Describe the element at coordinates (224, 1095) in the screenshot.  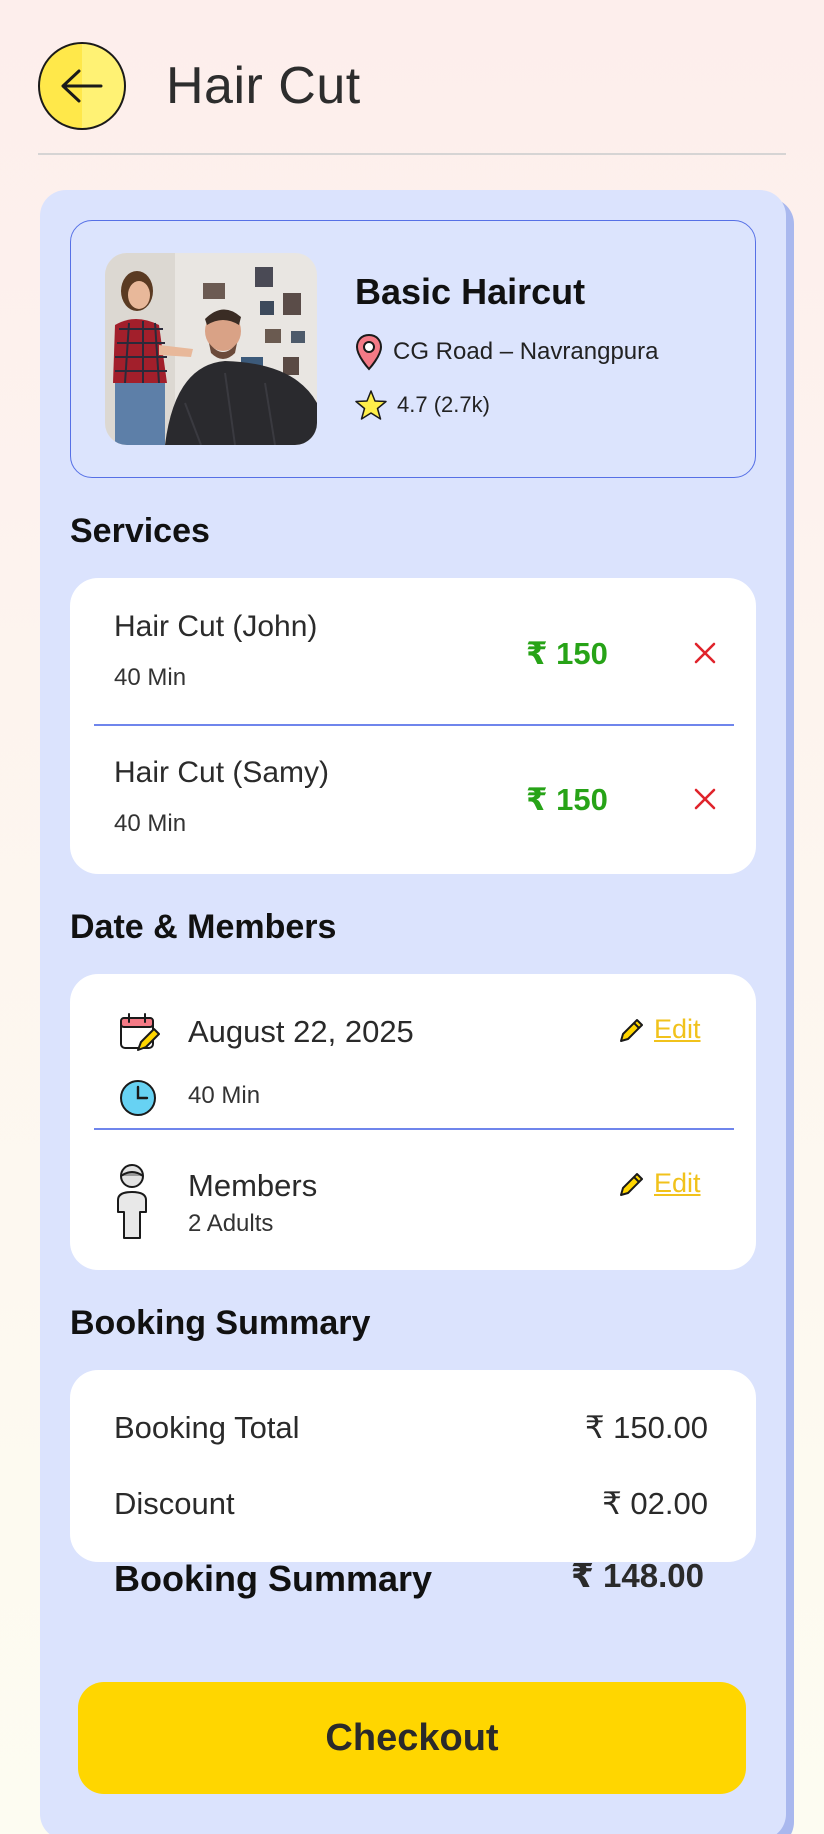
I see `booking-duration: 40 Min` at that location.